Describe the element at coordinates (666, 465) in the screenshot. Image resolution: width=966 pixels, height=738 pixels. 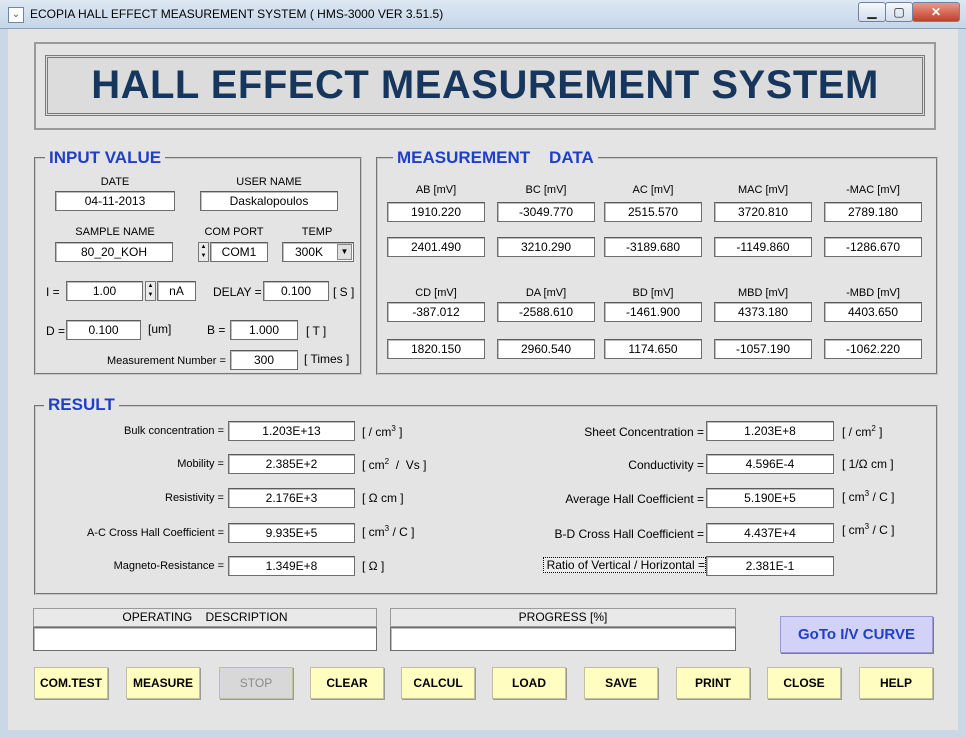
I see `conductivity-label: Conductivity =` at that location.